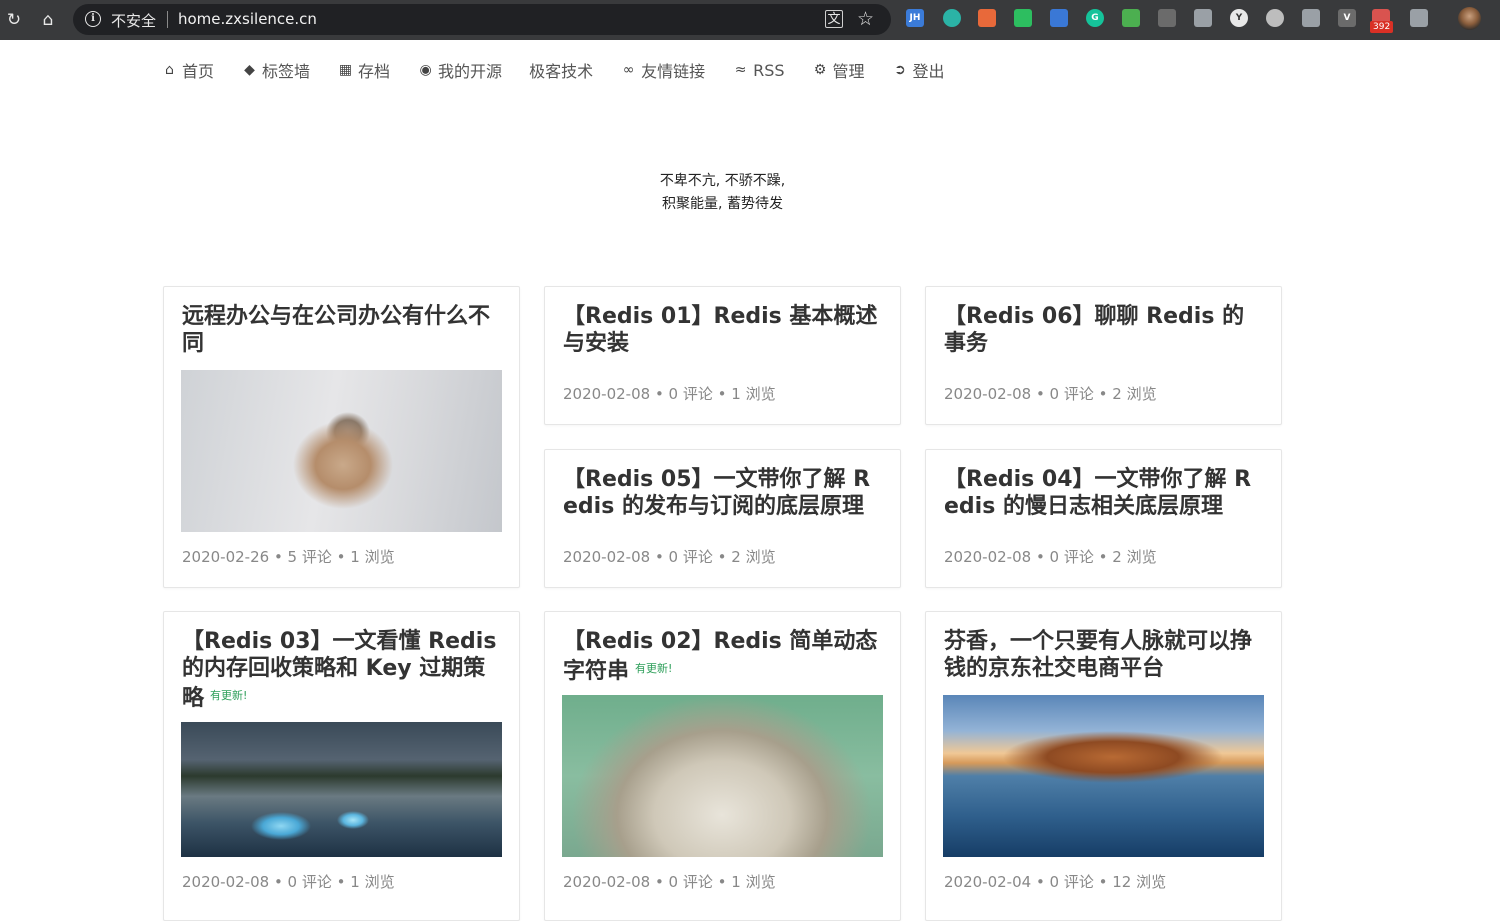 The height and width of the screenshot is (921, 1500). What do you see at coordinates (900, 70) in the screenshot?
I see `signout-icon: ➲` at bounding box center [900, 70].